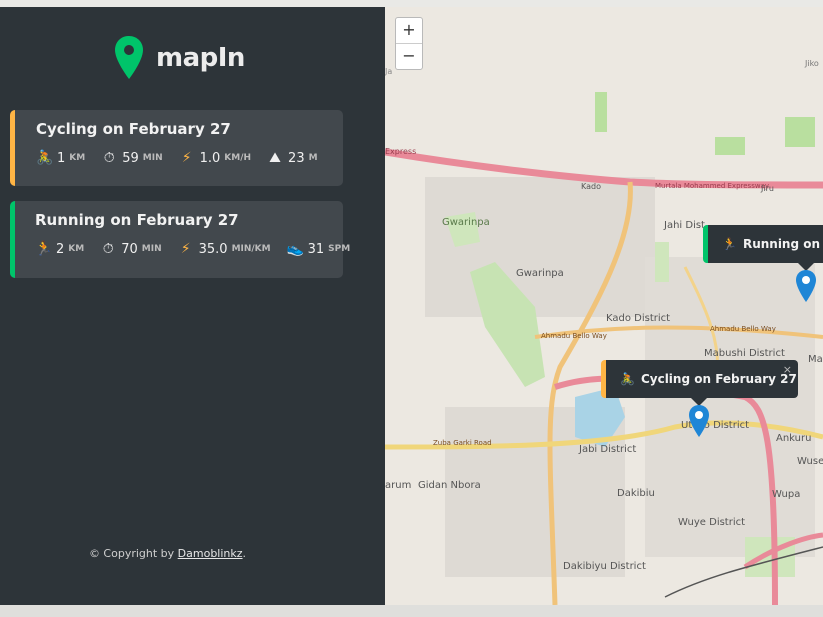 This screenshot has width=823, height=617. I want to click on detail-unit: m, so click(313, 158).